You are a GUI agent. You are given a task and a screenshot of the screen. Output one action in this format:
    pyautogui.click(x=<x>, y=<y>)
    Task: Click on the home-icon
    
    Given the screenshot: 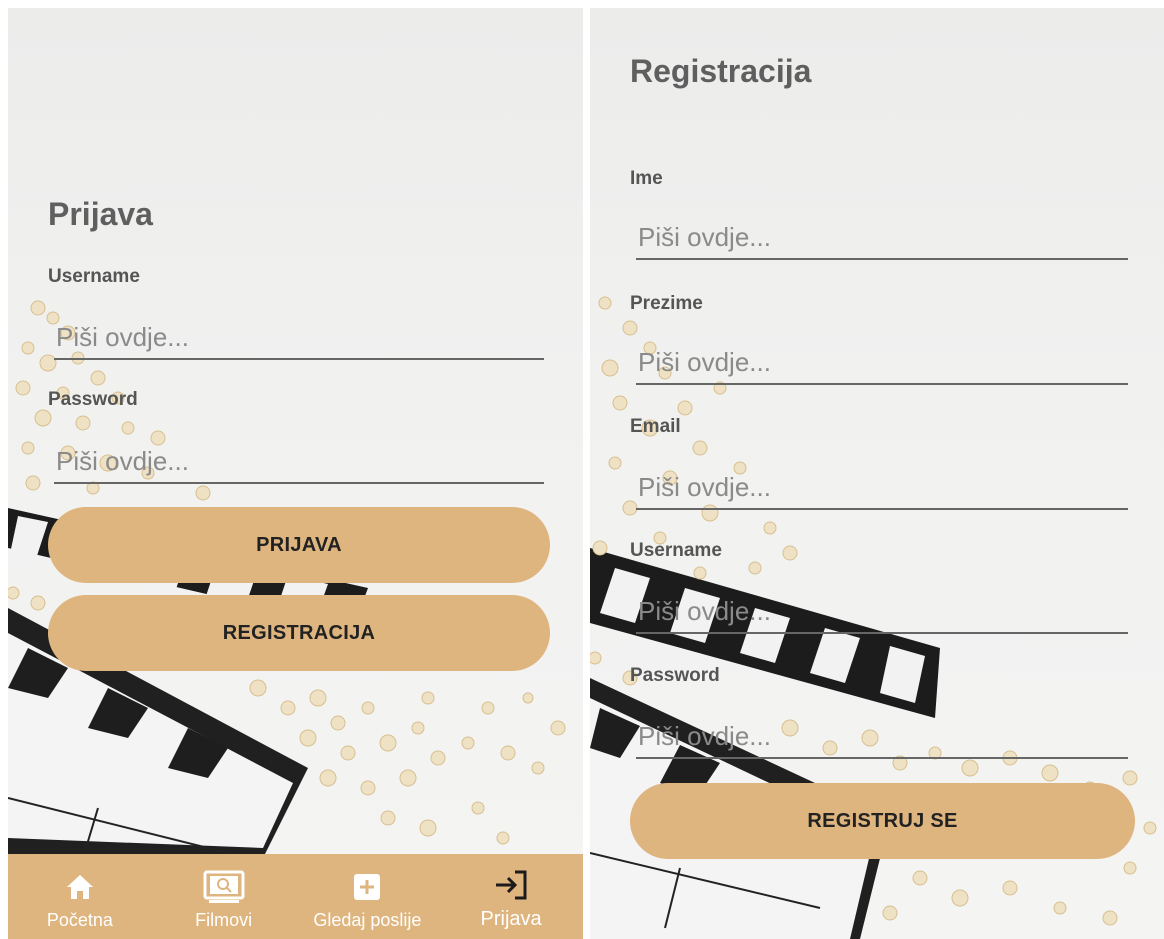 What is the action you would take?
    pyautogui.click(x=80, y=887)
    